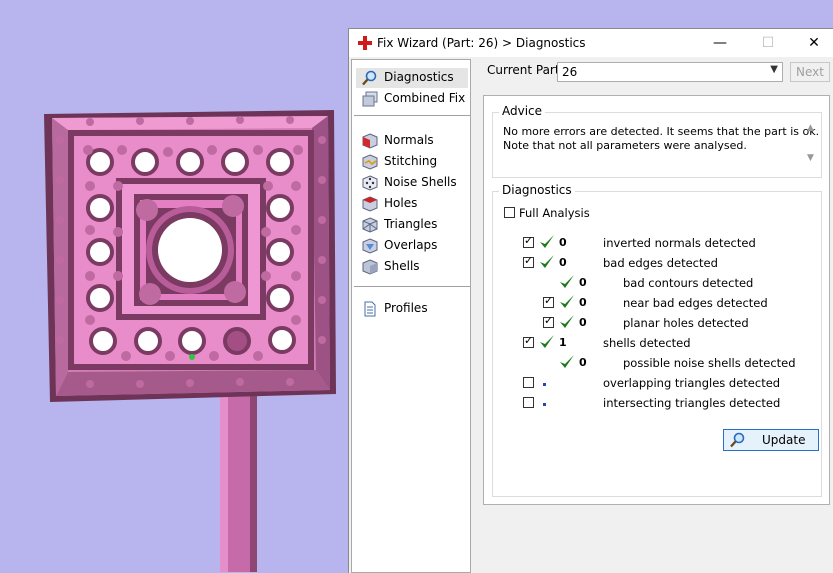 The image size is (833, 573). I want to click on nav-item-normals: Normals, so click(412, 141).